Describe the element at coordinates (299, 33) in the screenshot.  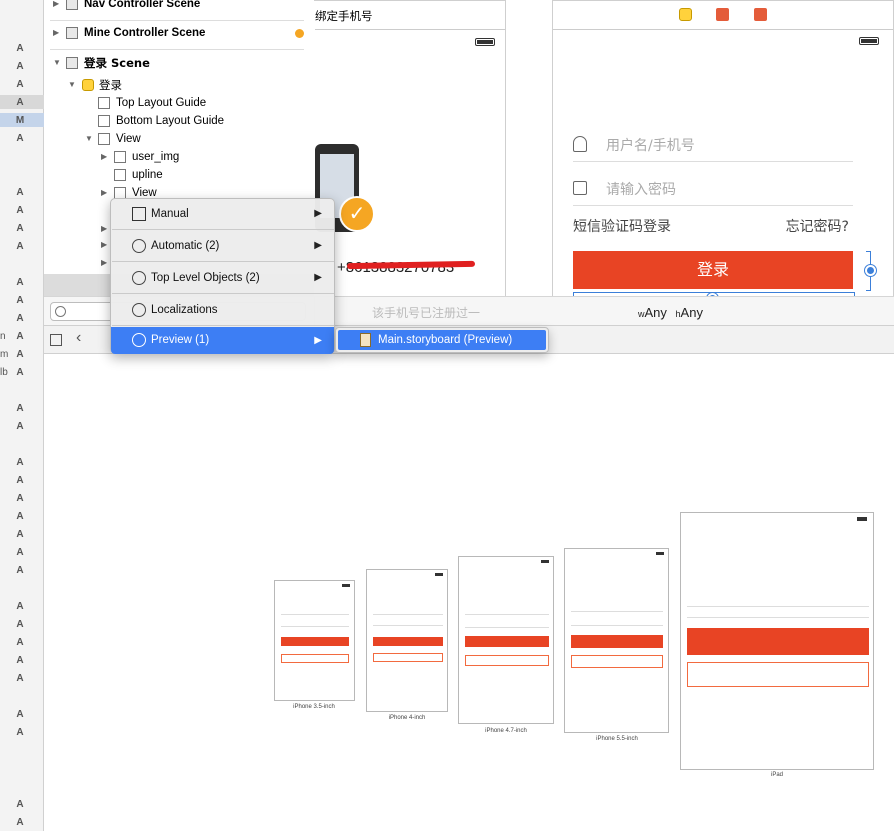
I see `warning-badge-icon` at that location.